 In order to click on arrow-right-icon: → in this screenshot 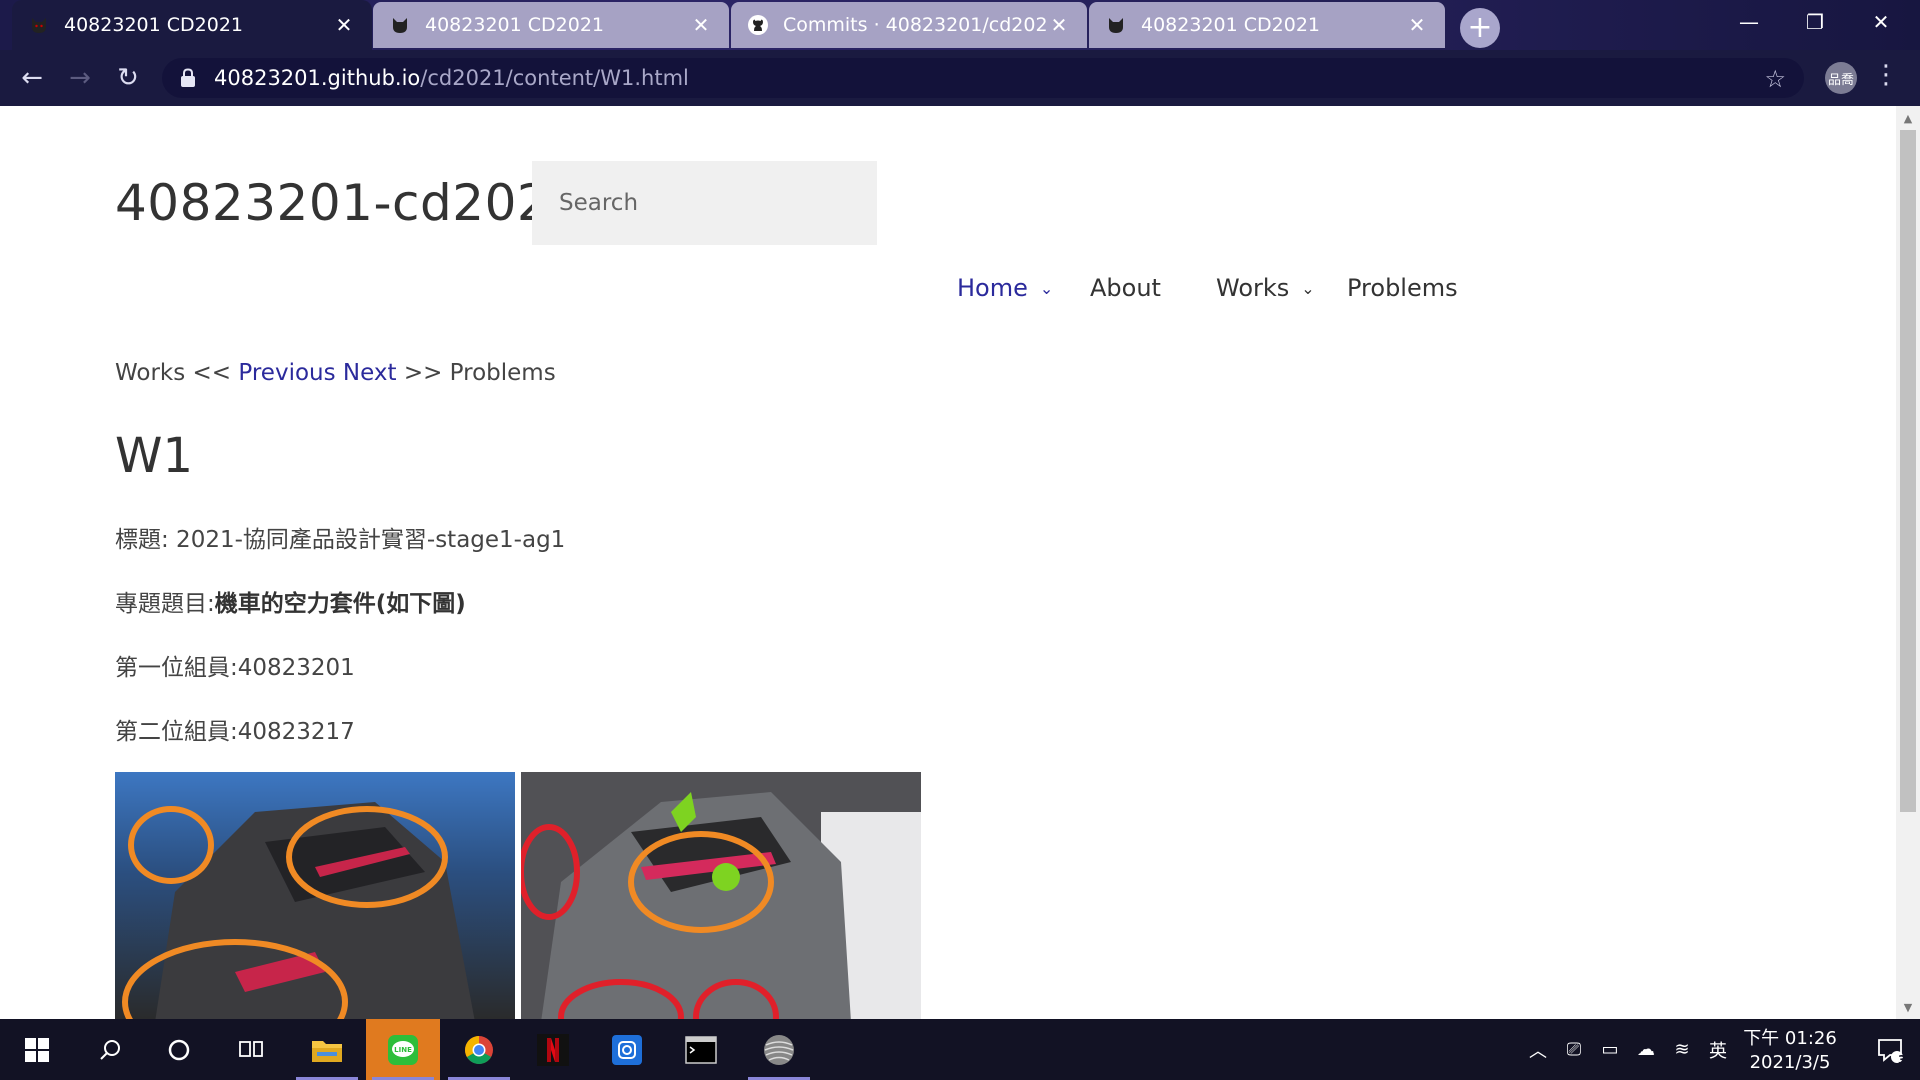, I will do `click(80, 78)`.